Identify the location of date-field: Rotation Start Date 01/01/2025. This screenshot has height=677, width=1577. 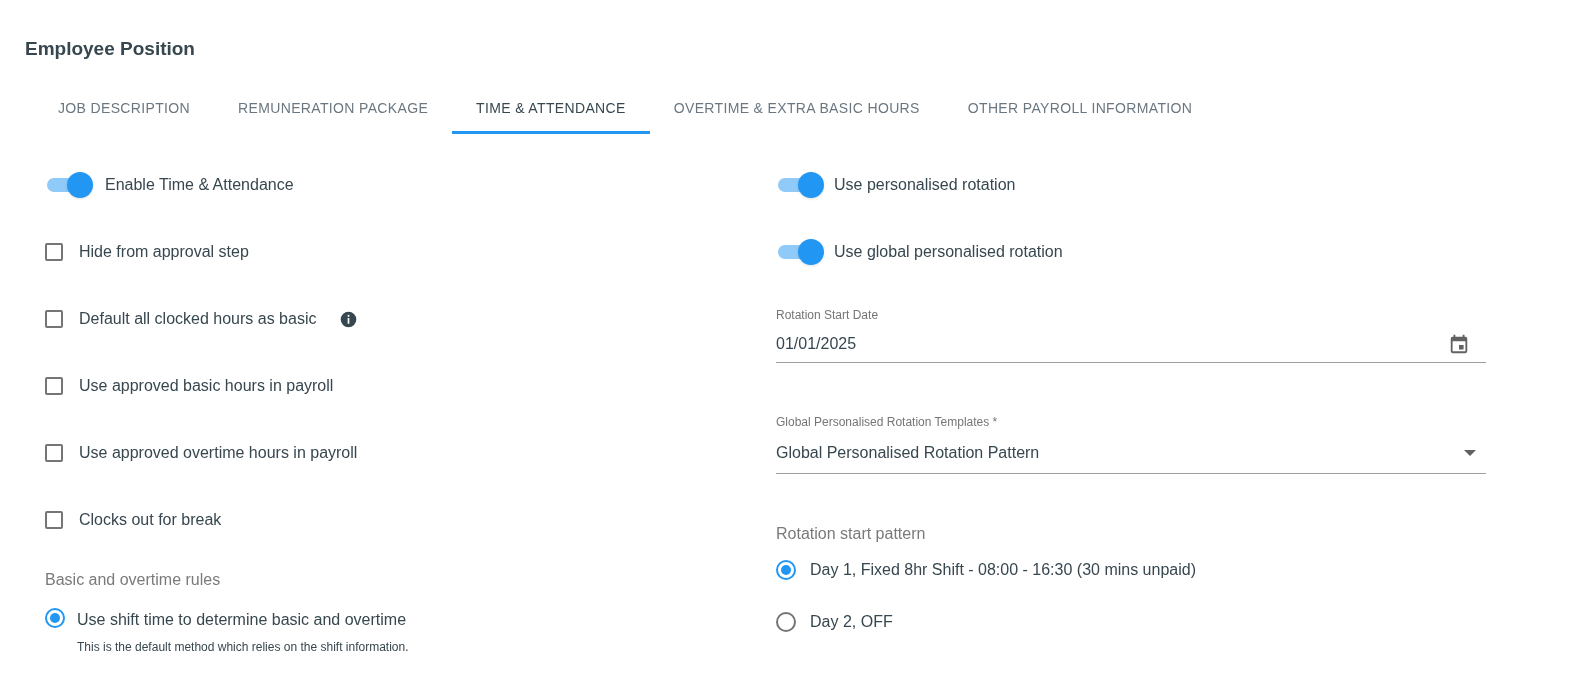
(1131, 334).